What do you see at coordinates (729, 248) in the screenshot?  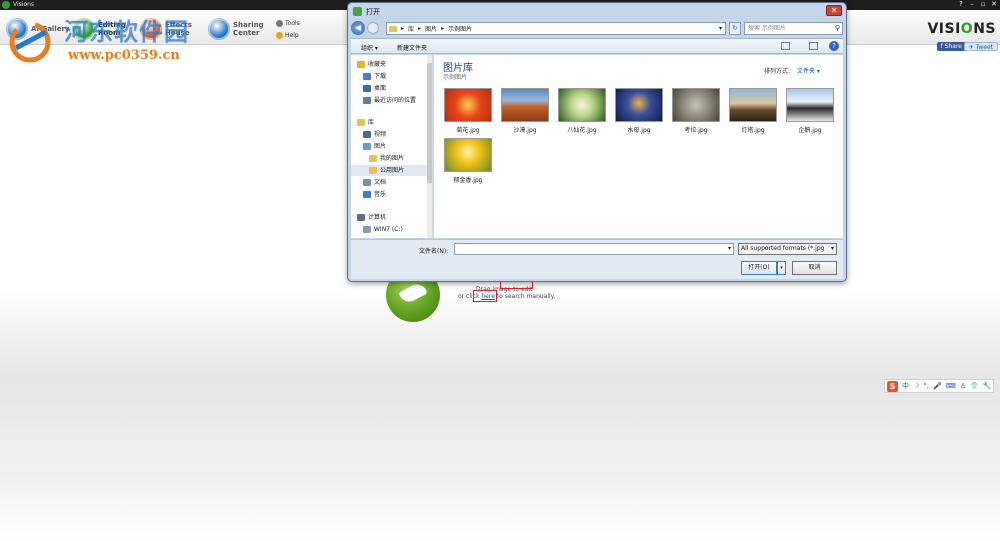 I see `filename-dropdown-icon: ▾` at bounding box center [729, 248].